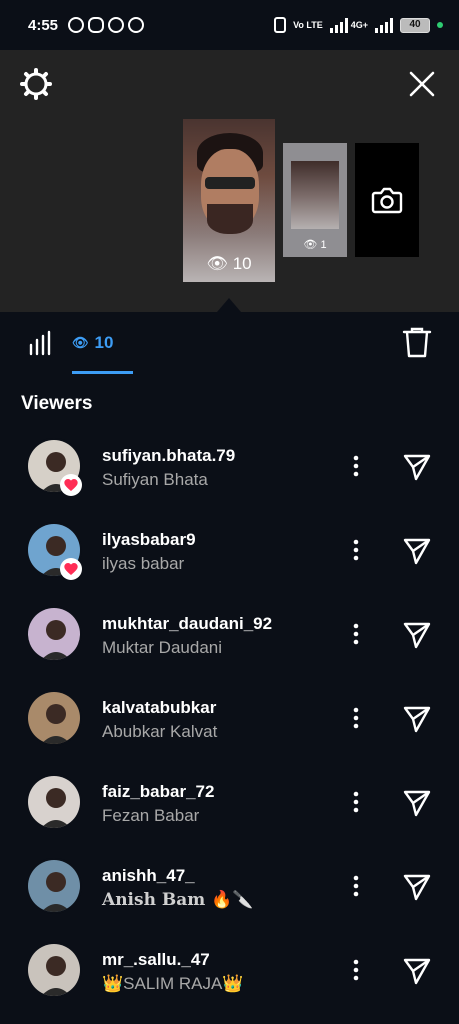  Describe the element at coordinates (149, 540) in the screenshot. I see `viewer-username: ilyasbabar9` at that location.